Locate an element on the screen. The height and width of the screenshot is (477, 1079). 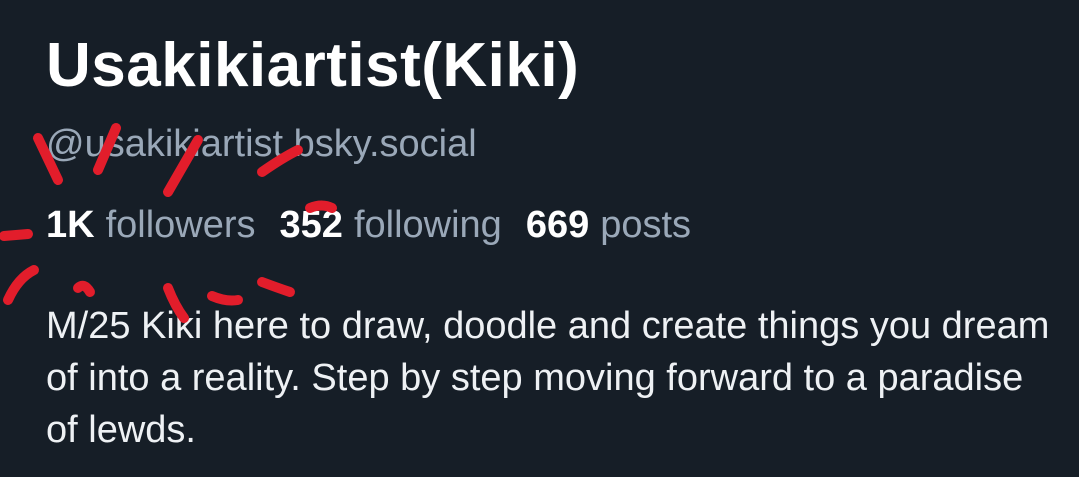
posts-stat: 669 posts is located at coordinates (608, 225).